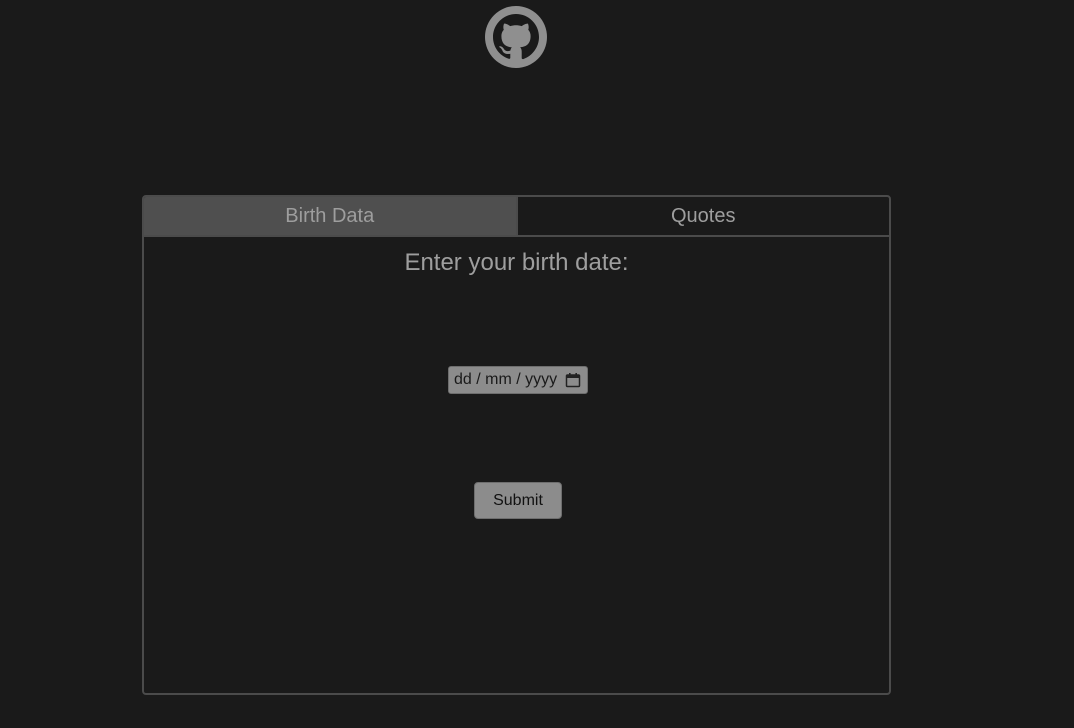 The width and height of the screenshot is (1074, 728). What do you see at coordinates (516, 37) in the screenshot?
I see `github-logo-icon` at bounding box center [516, 37].